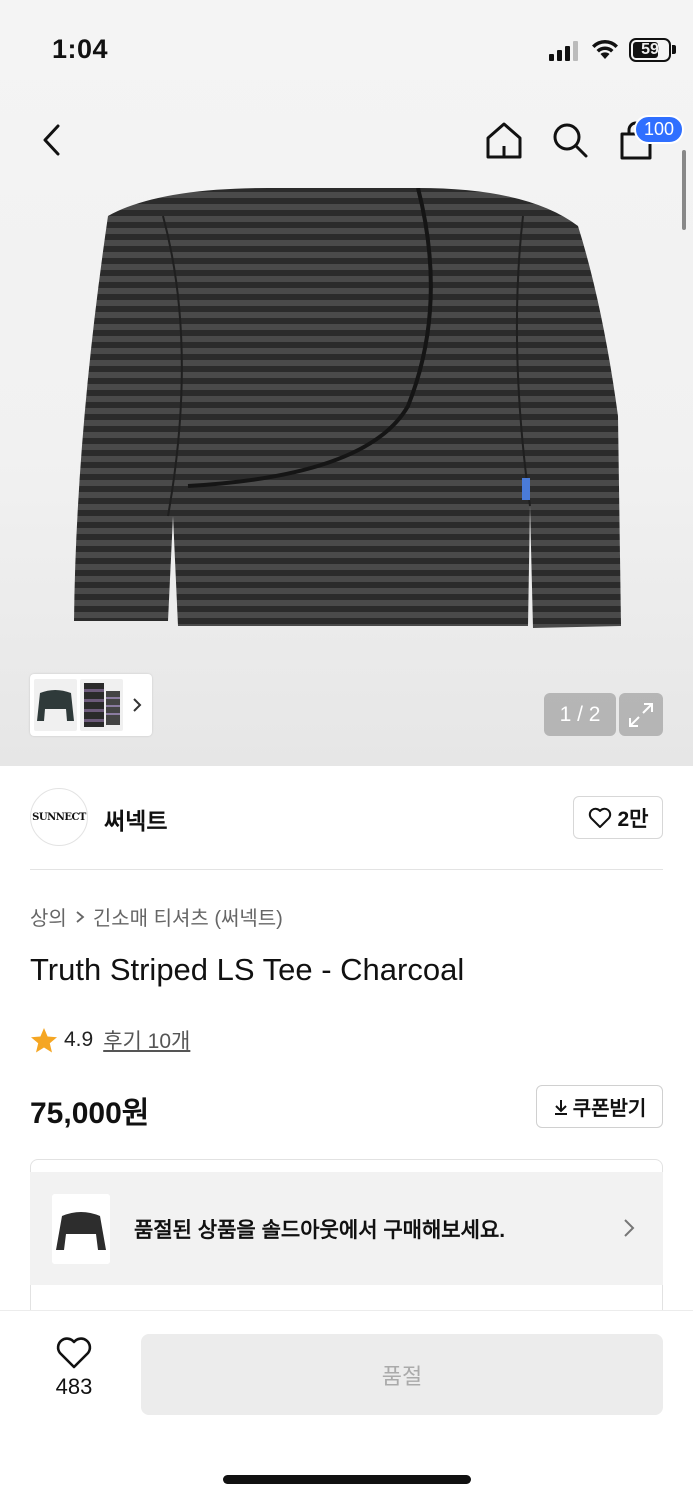 This screenshot has width=693, height=1500. I want to click on breadcrumb-category: 상의, so click(48, 916).